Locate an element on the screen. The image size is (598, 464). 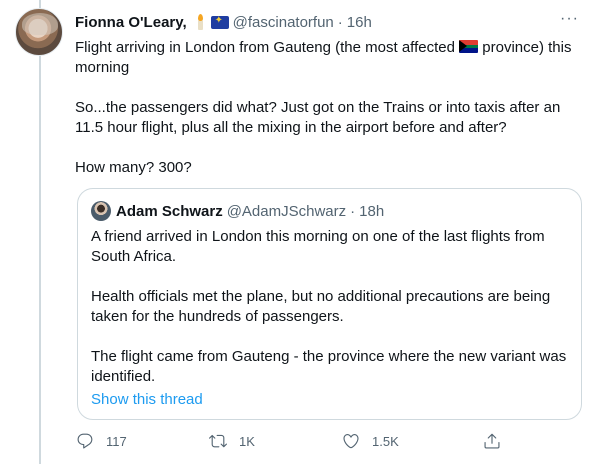
tweet-timestamp: 16h is located at coordinates (359, 22).